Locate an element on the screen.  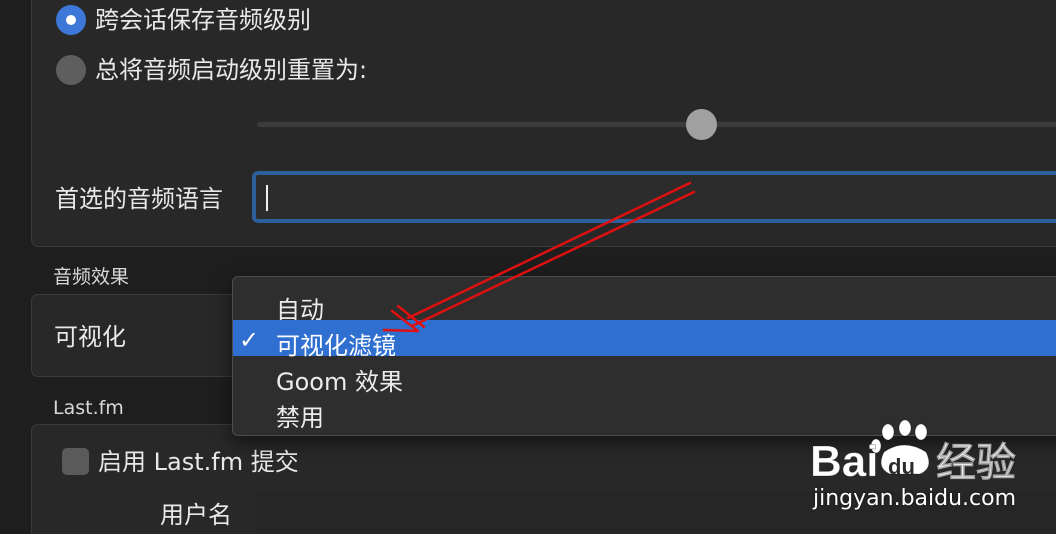
menu-item-visualization-filter: ✓ 可视化滤镜 is located at coordinates (644, 340).